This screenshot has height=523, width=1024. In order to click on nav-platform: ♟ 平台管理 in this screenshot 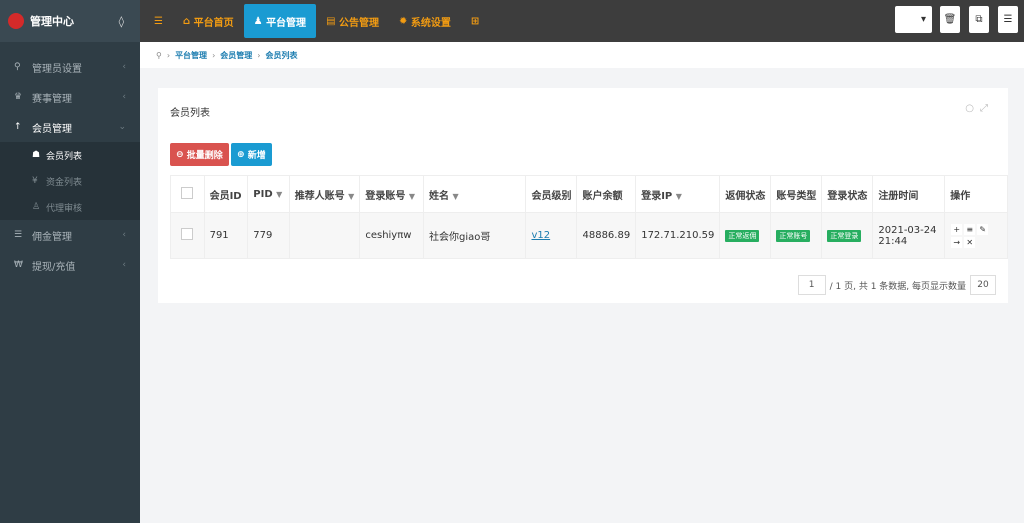, I will do `click(280, 21)`.